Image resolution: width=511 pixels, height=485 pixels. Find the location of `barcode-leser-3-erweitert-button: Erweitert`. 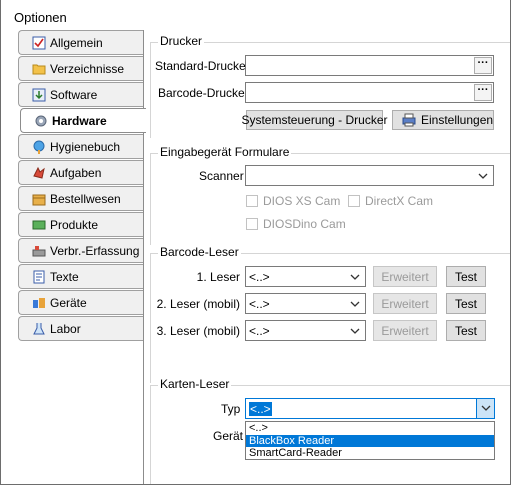

barcode-leser-3-erweitert-button: Erweitert is located at coordinates (405, 330).